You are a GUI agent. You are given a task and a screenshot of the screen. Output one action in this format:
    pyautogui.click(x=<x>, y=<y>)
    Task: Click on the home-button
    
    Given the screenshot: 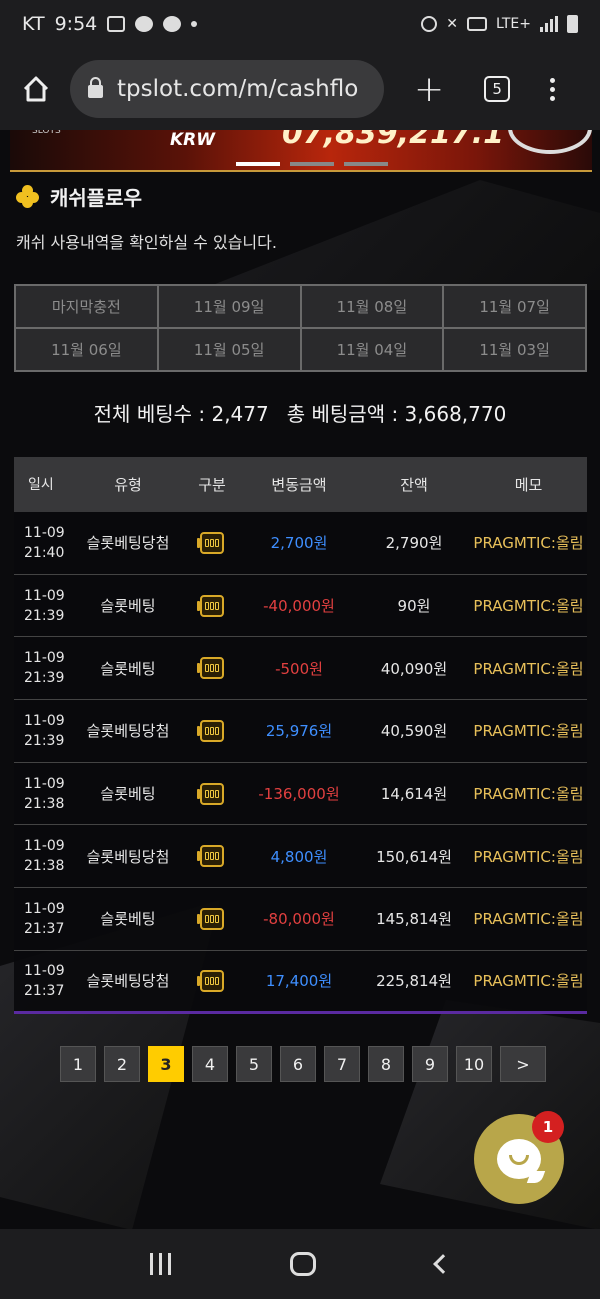 What is the action you would take?
    pyautogui.click(x=36, y=89)
    